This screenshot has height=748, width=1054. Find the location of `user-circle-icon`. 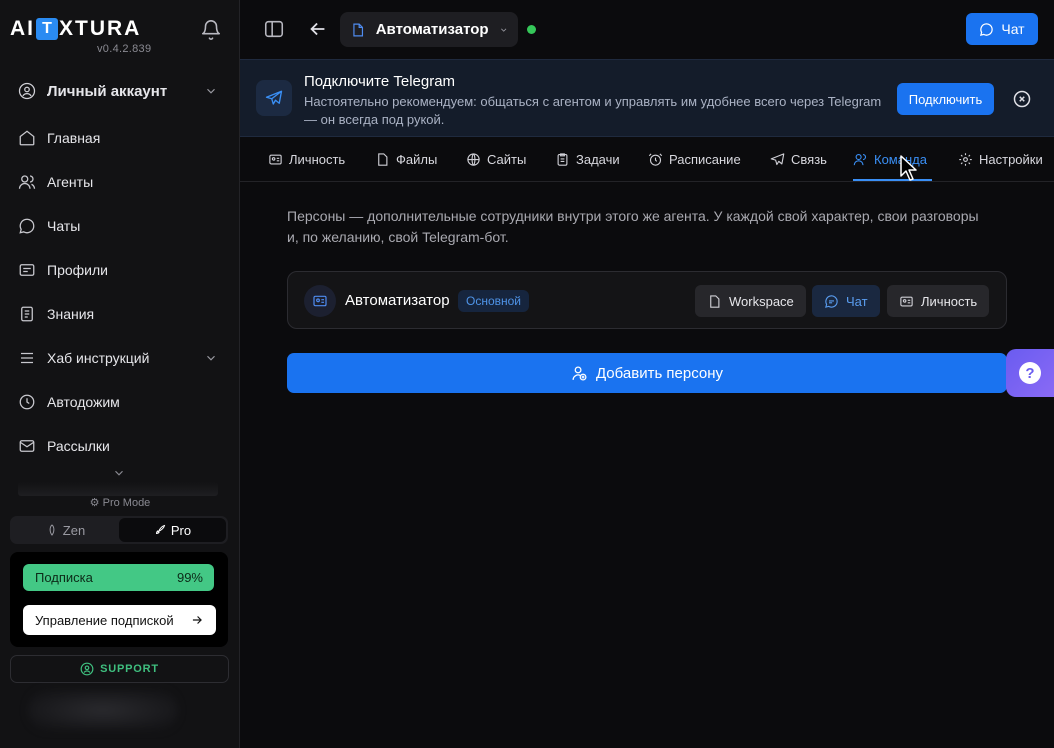

user-circle-icon is located at coordinates (27, 91).